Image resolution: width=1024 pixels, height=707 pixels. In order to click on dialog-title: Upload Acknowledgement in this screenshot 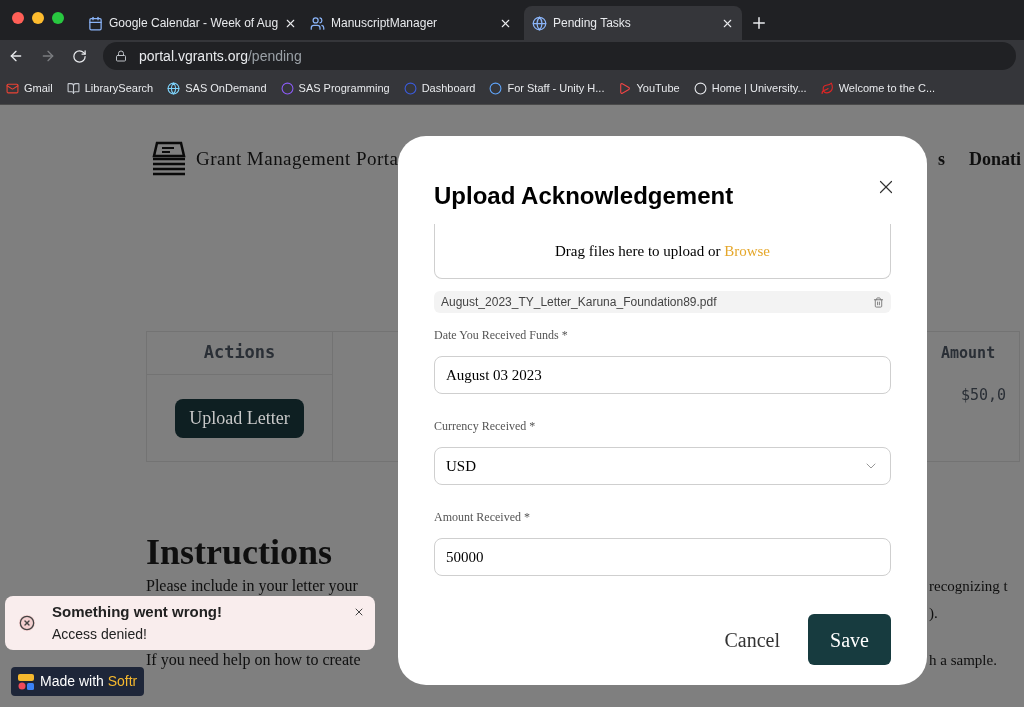, I will do `click(584, 196)`.